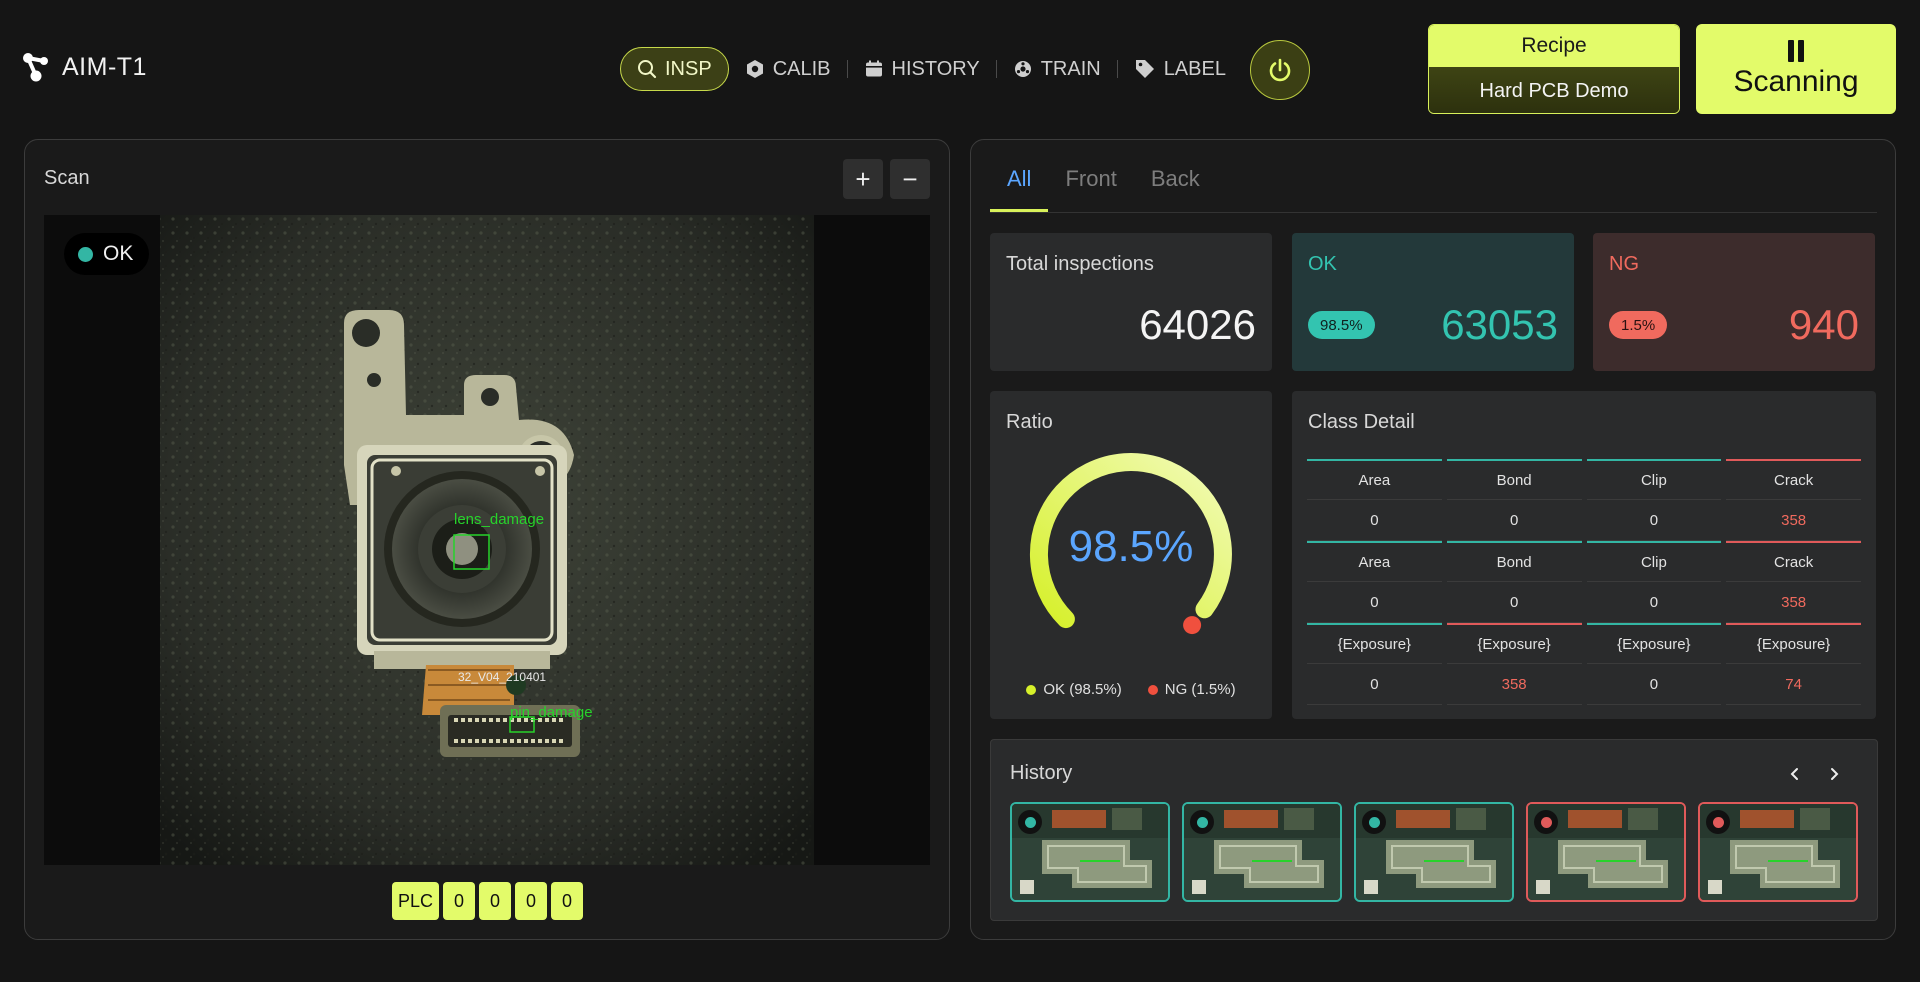 The width and height of the screenshot is (1920, 982). What do you see at coordinates (1090, 189) in the screenshot?
I see `tab-front: Front` at bounding box center [1090, 189].